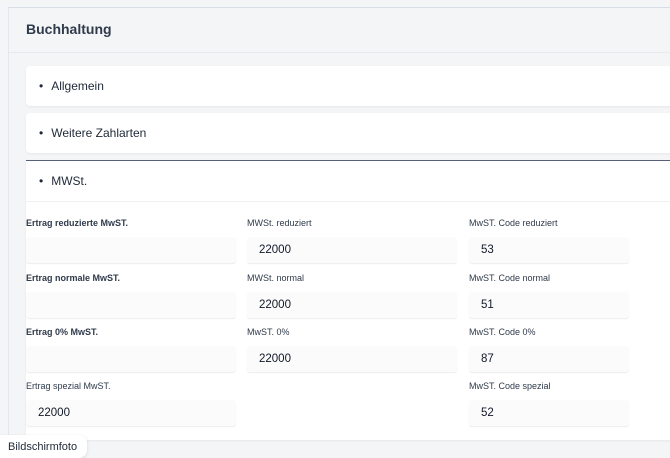  I want to click on field-mwst-reduziert: MWSt. reduziert, so click(352, 240).